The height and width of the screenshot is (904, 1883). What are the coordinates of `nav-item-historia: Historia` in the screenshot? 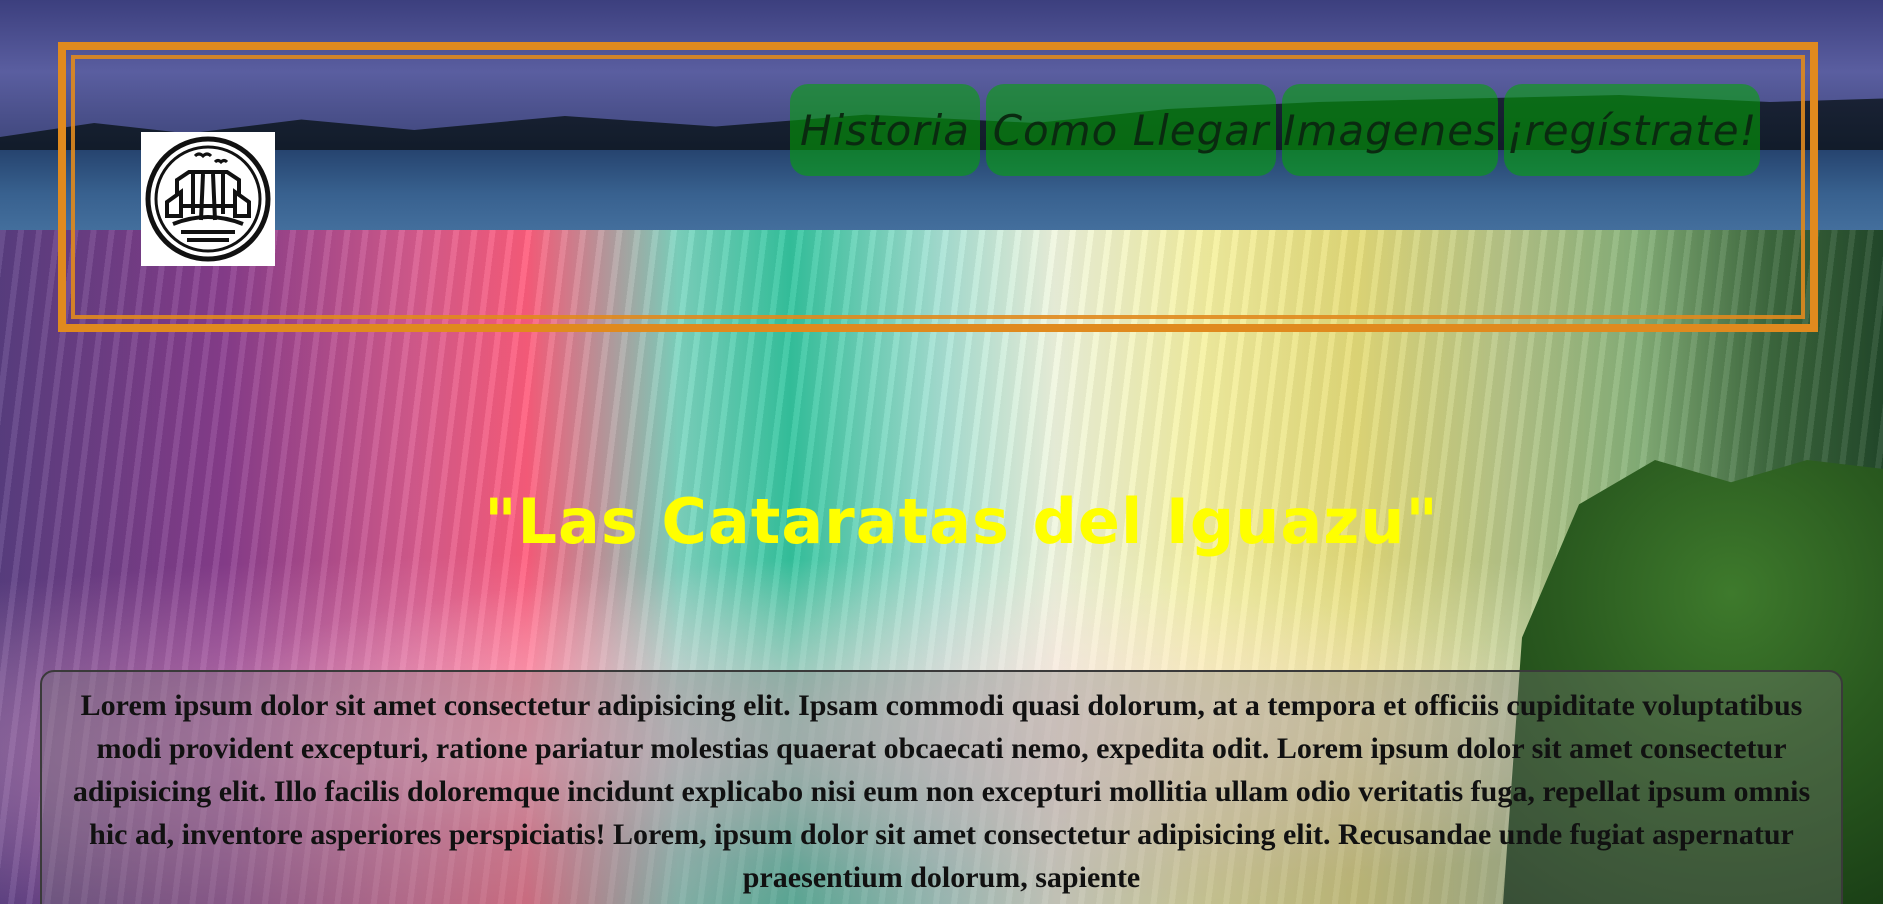 It's located at (885, 130).